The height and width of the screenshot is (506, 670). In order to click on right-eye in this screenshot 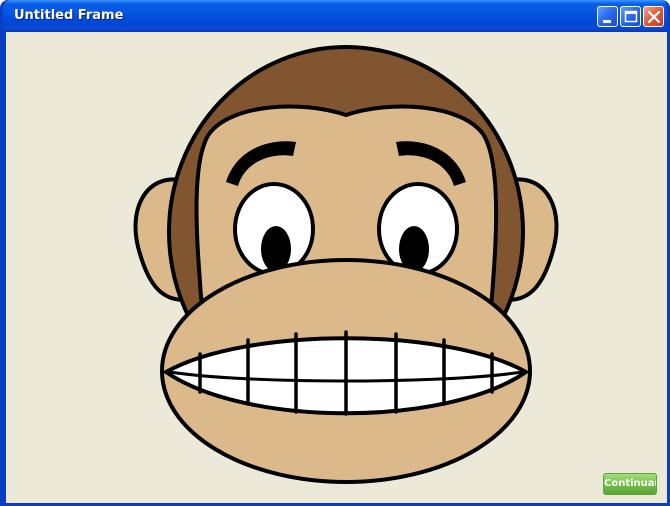, I will do `click(418, 229)`.